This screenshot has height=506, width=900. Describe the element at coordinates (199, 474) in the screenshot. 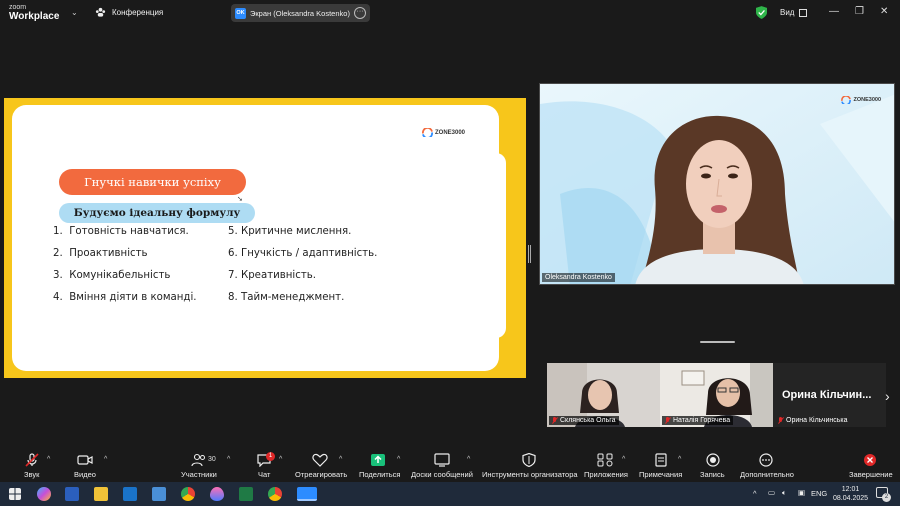

I see `participants-label: Участники` at that location.